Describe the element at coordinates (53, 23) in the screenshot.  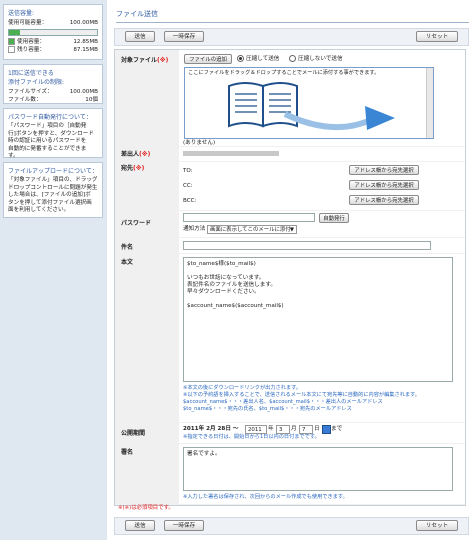
I see `storage-available-row: 使用可能容量： 100.00MB` at that location.